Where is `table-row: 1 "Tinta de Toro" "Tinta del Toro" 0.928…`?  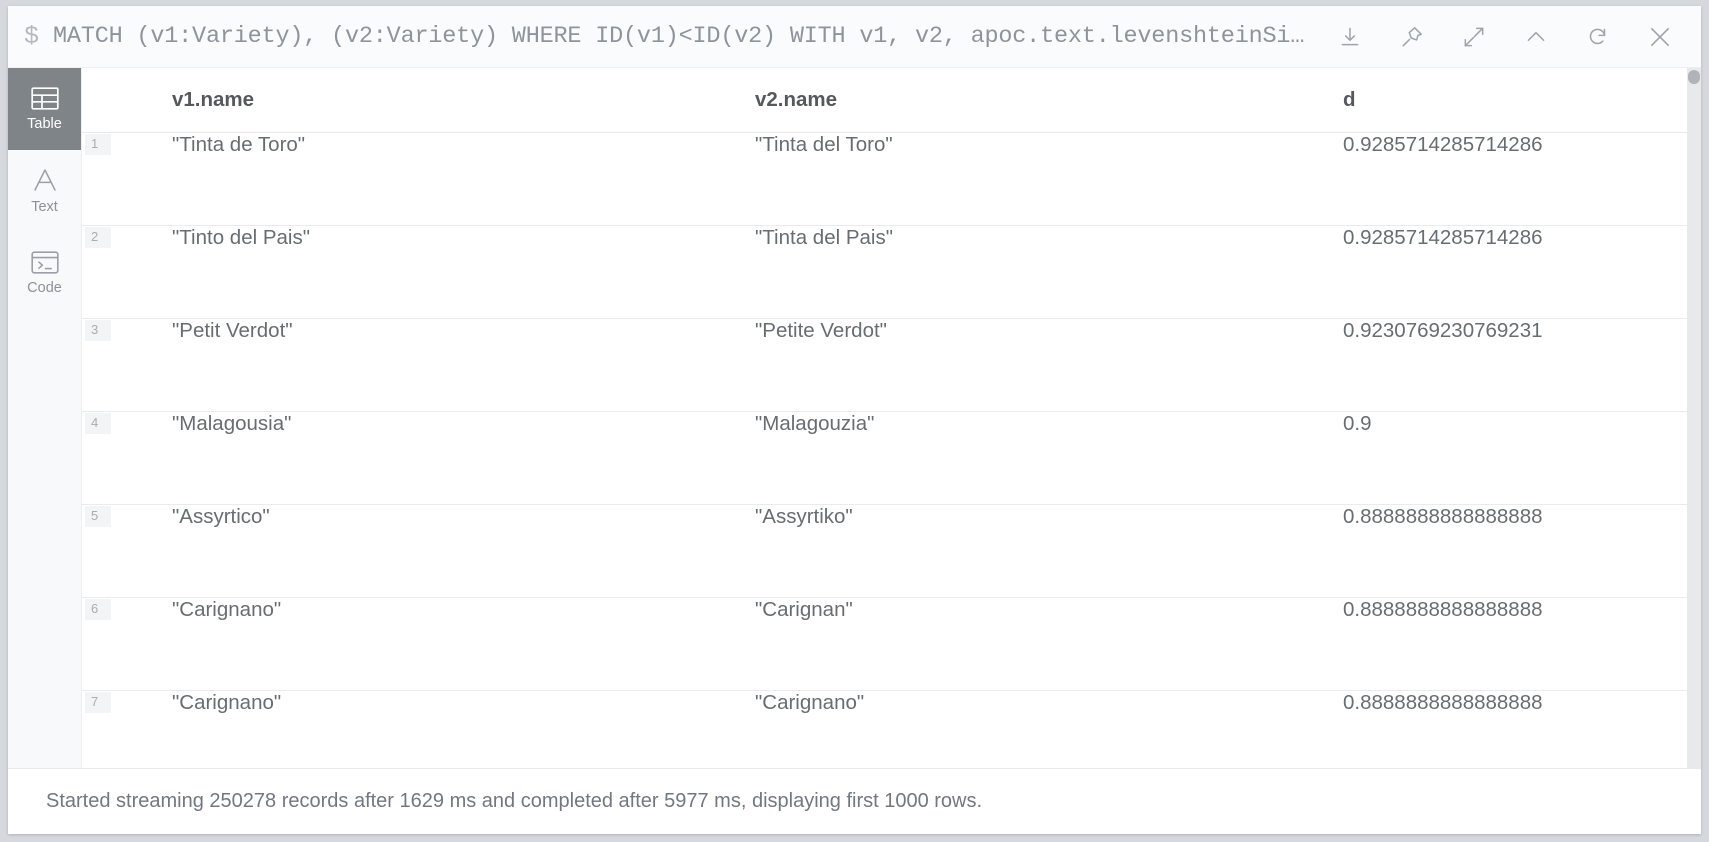
table-row: 1 "Tinta de Toro" "Tinta del Toro" 0.928… is located at coordinates (884, 179).